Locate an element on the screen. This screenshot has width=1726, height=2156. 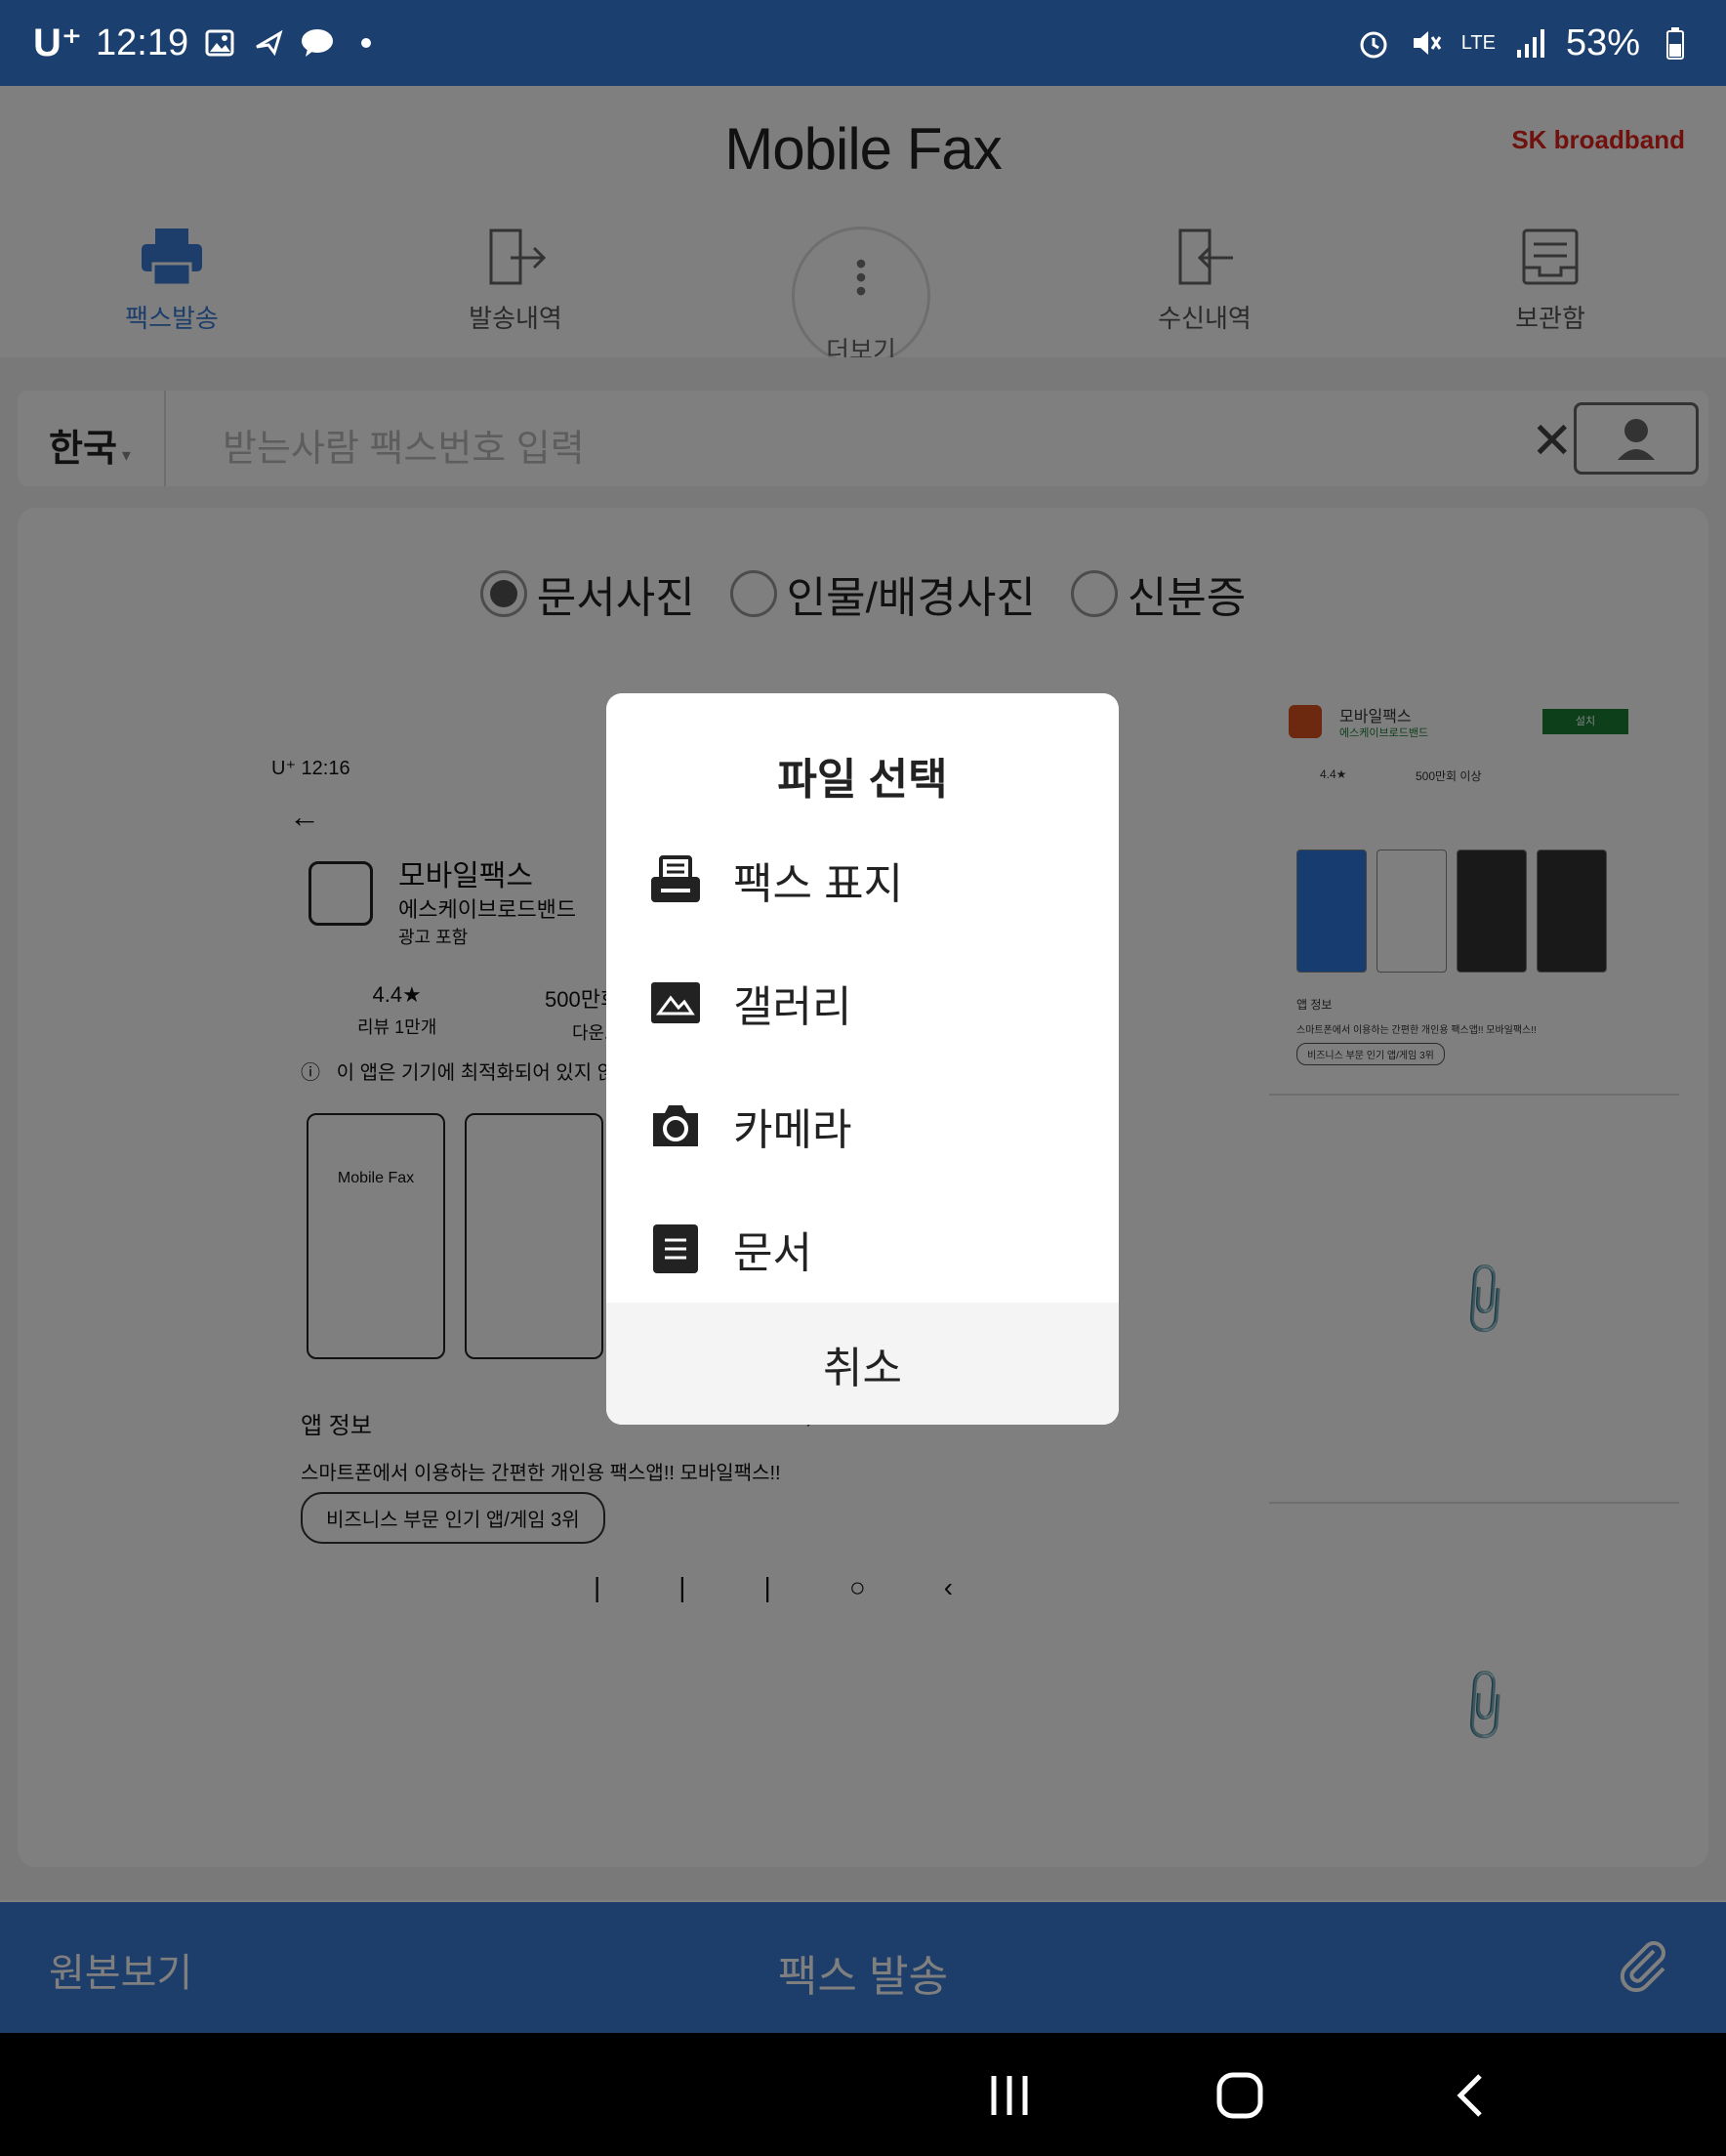
system-nav-bar is located at coordinates (863, 2094).